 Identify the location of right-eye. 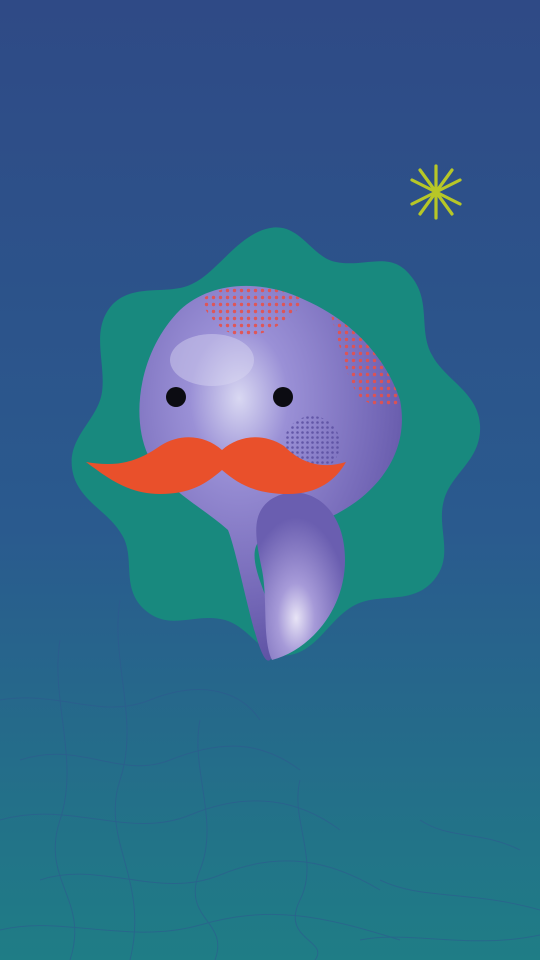
(283, 397).